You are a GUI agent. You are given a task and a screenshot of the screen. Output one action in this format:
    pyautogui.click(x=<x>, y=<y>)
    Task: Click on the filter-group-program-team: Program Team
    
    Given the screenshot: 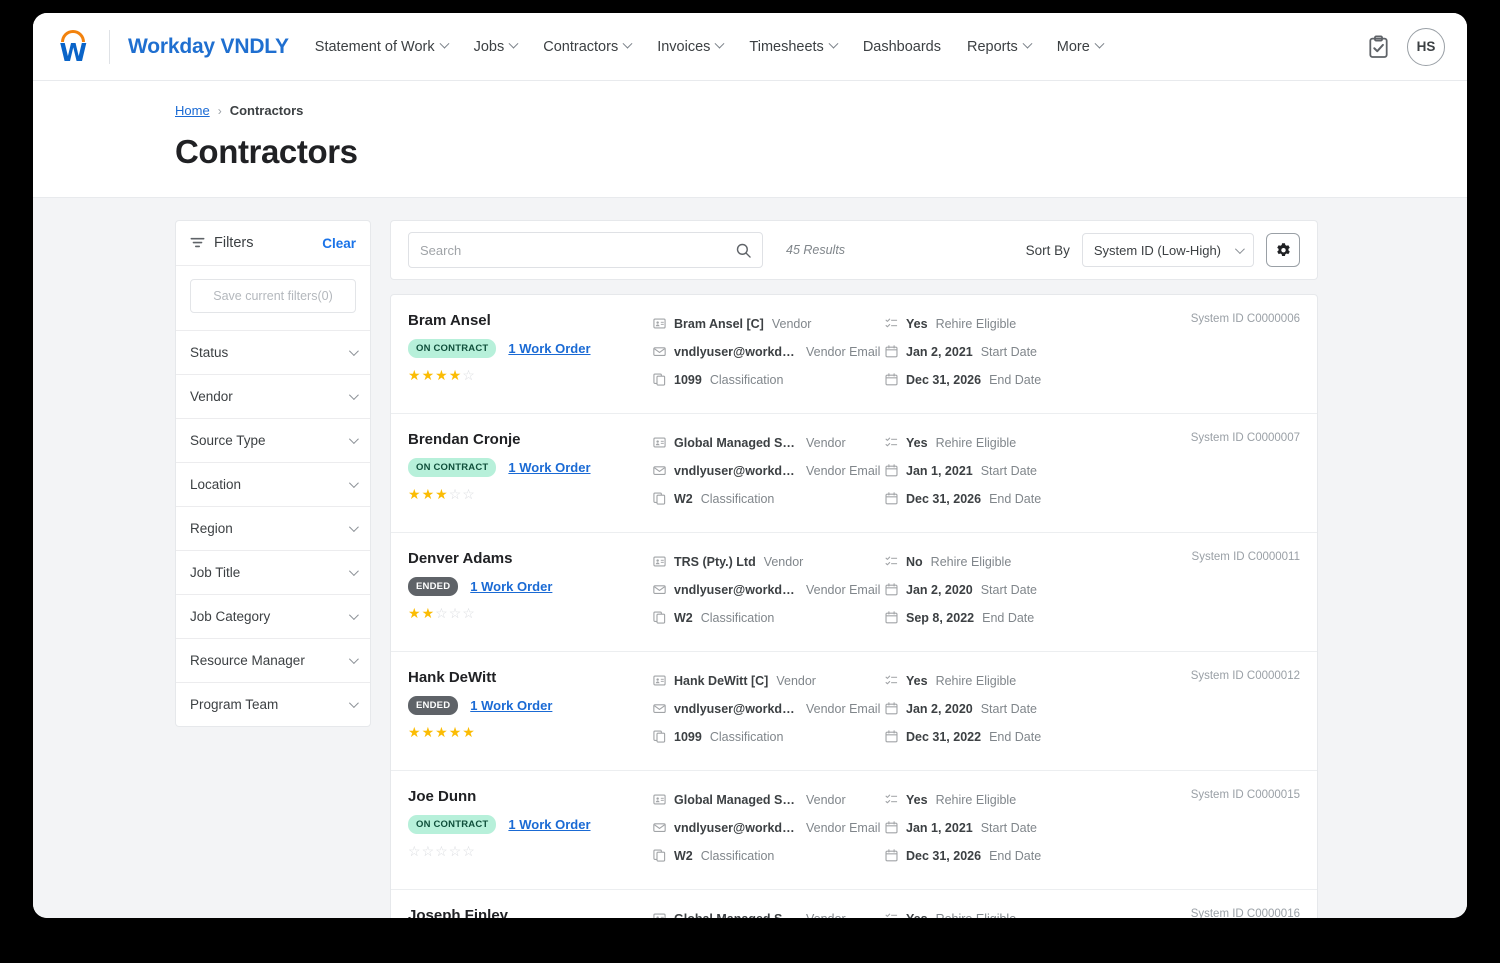 What is the action you would take?
    pyautogui.click(x=273, y=704)
    